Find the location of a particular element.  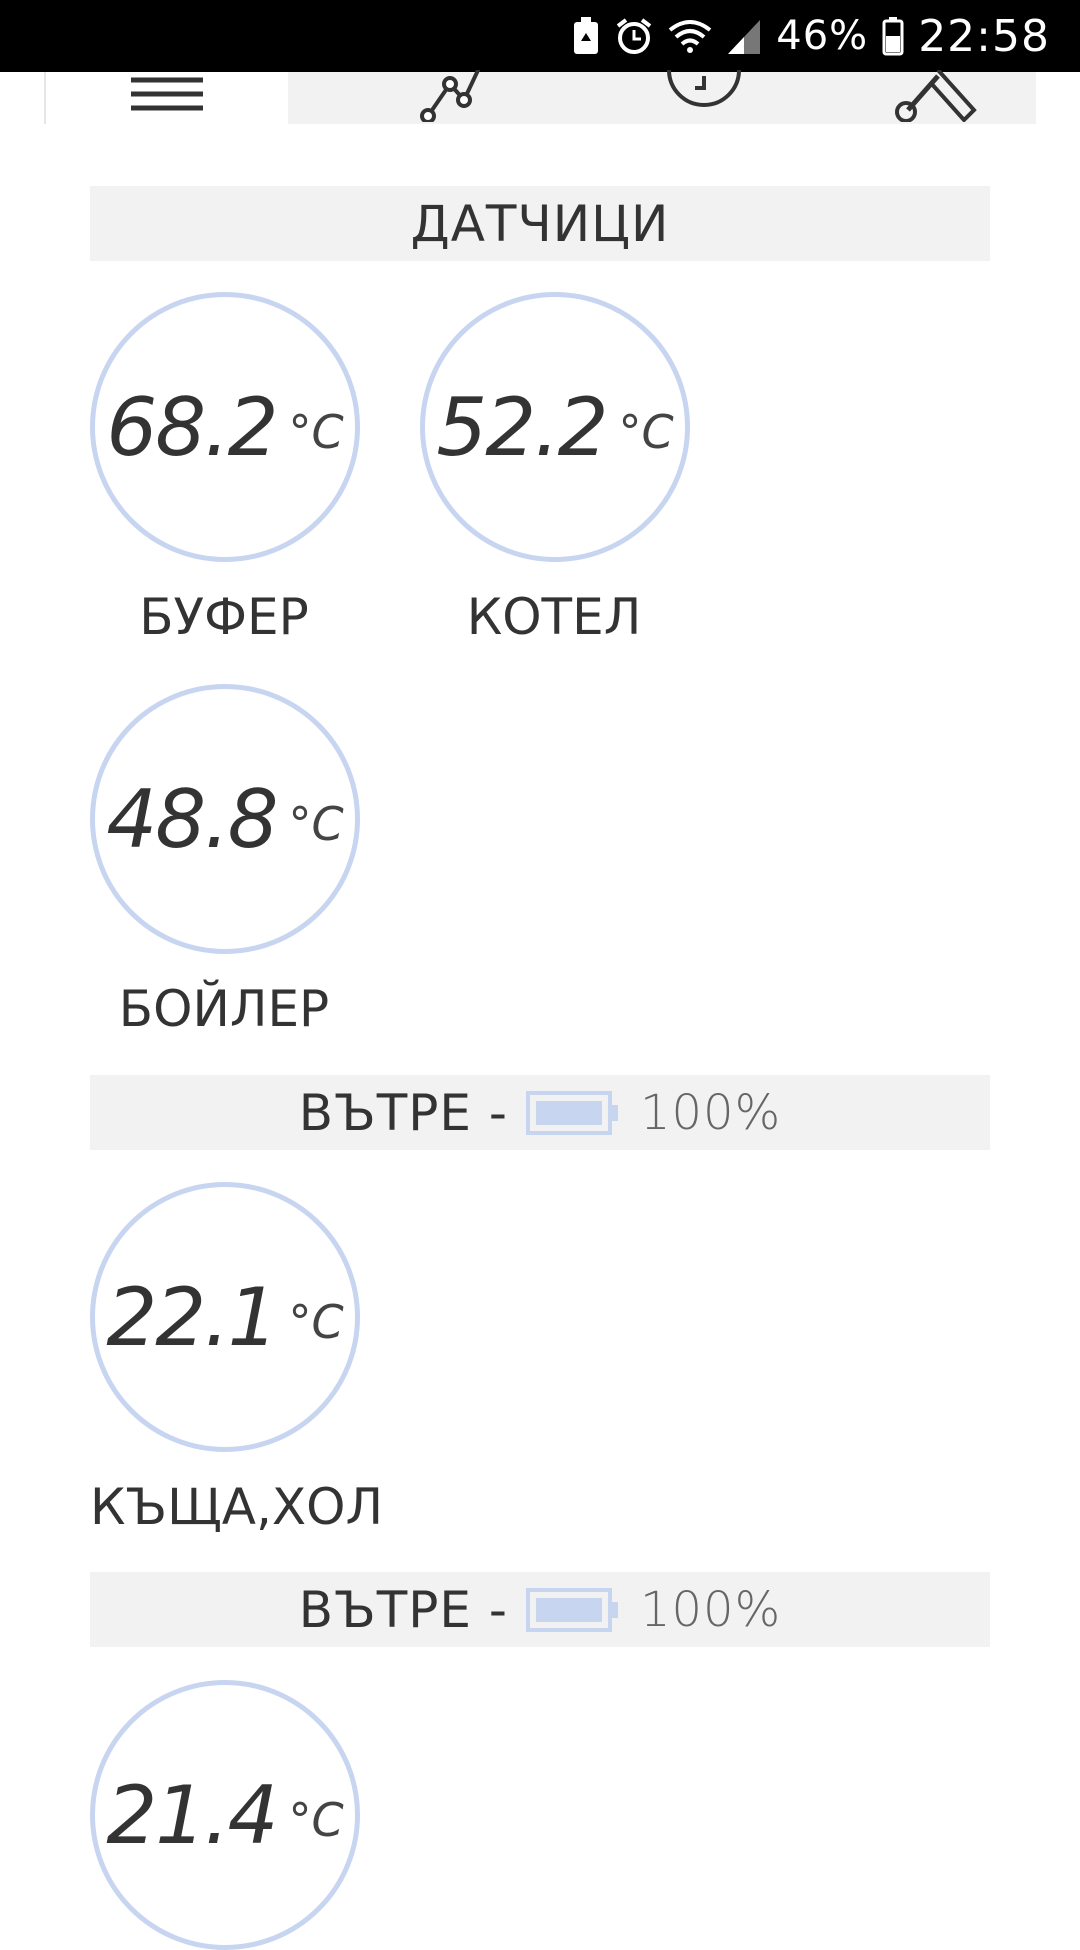

sensor-card: 68.2 °C БУФЕР is located at coordinates (225, 469).